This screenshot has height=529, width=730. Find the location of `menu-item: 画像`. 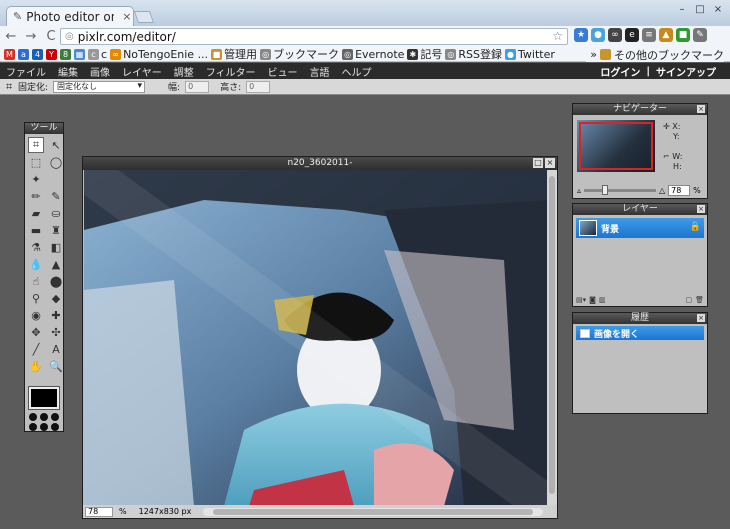

menu-item: 画像 is located at coordinates (100, 71).